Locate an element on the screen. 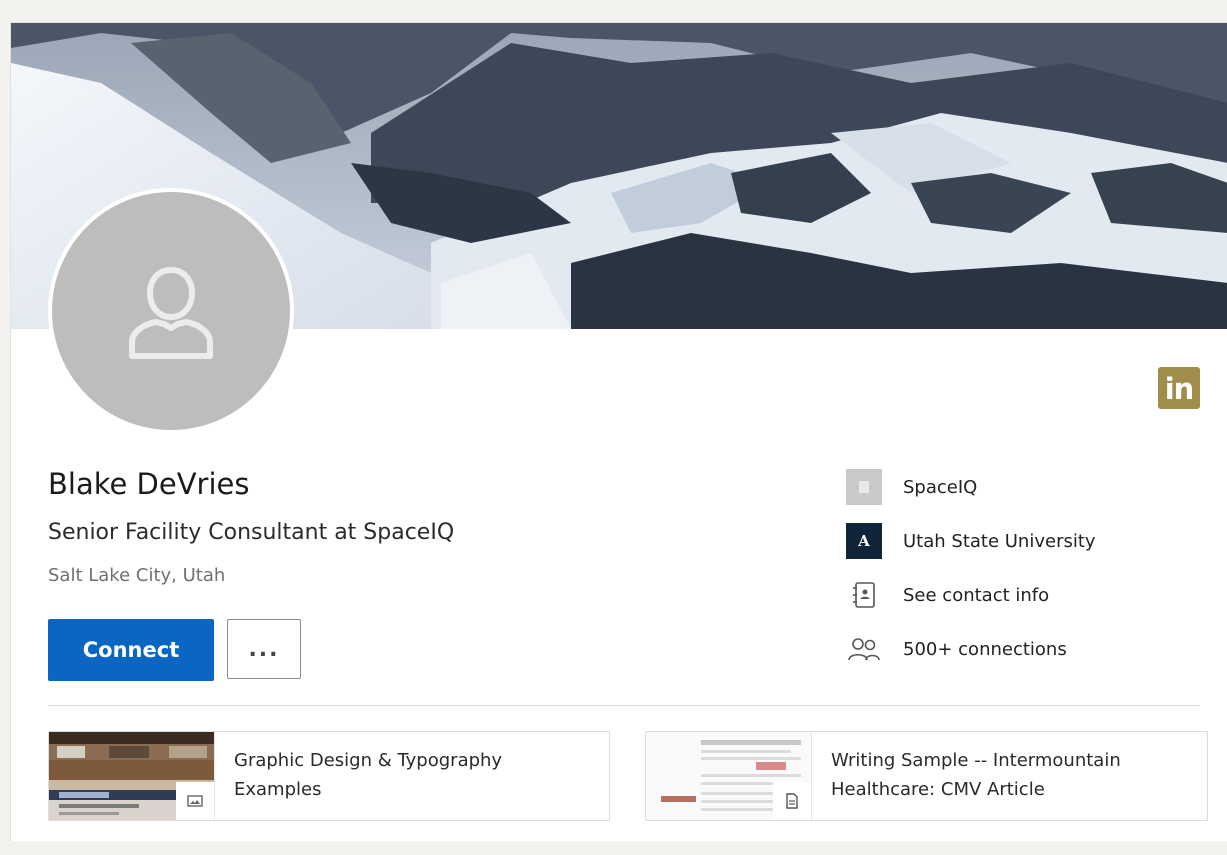  featured-title: Graphic Design & Typography Examples is located at coordinates (368, 775).